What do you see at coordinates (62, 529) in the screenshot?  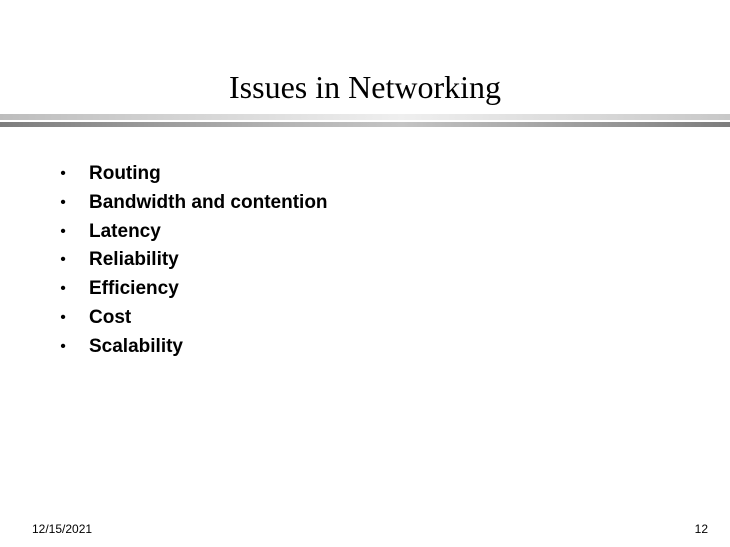 I see `footer-date: 12/15/2021` at bounding box center [62, 529].